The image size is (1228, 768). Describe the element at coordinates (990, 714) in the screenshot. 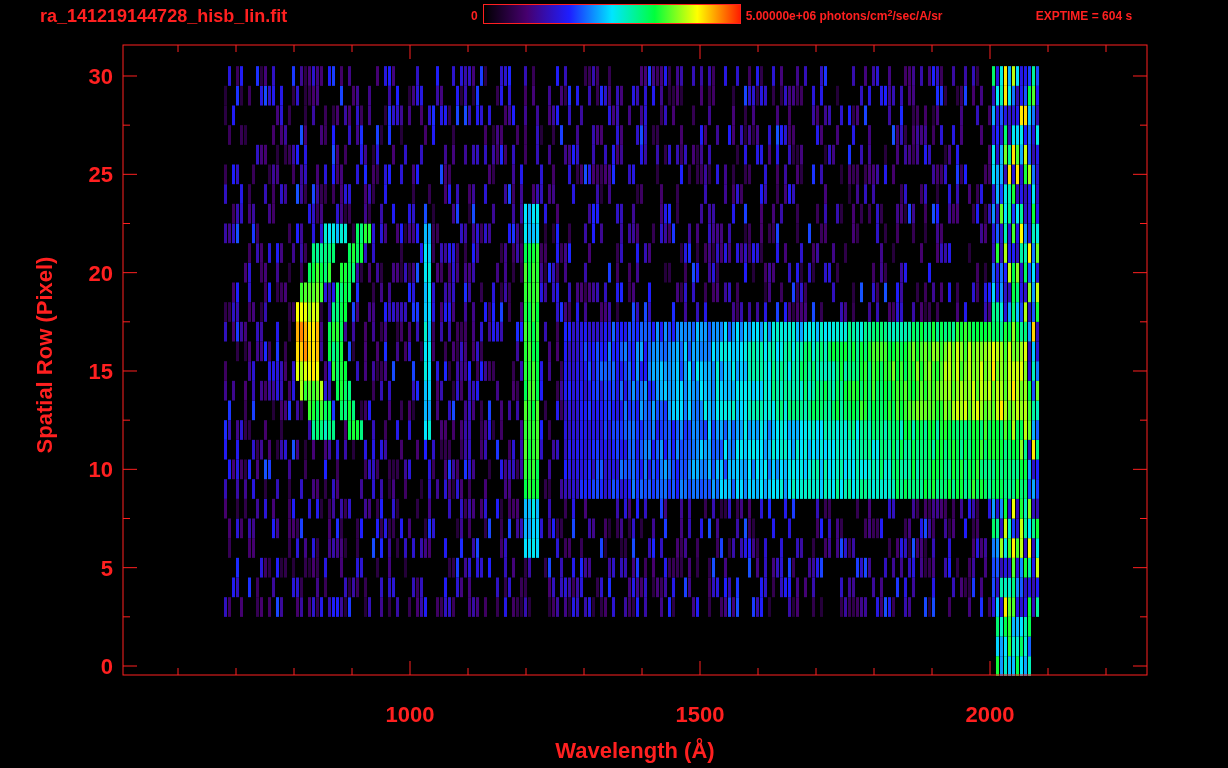

I see `x-tick-label: 2000` at that location.